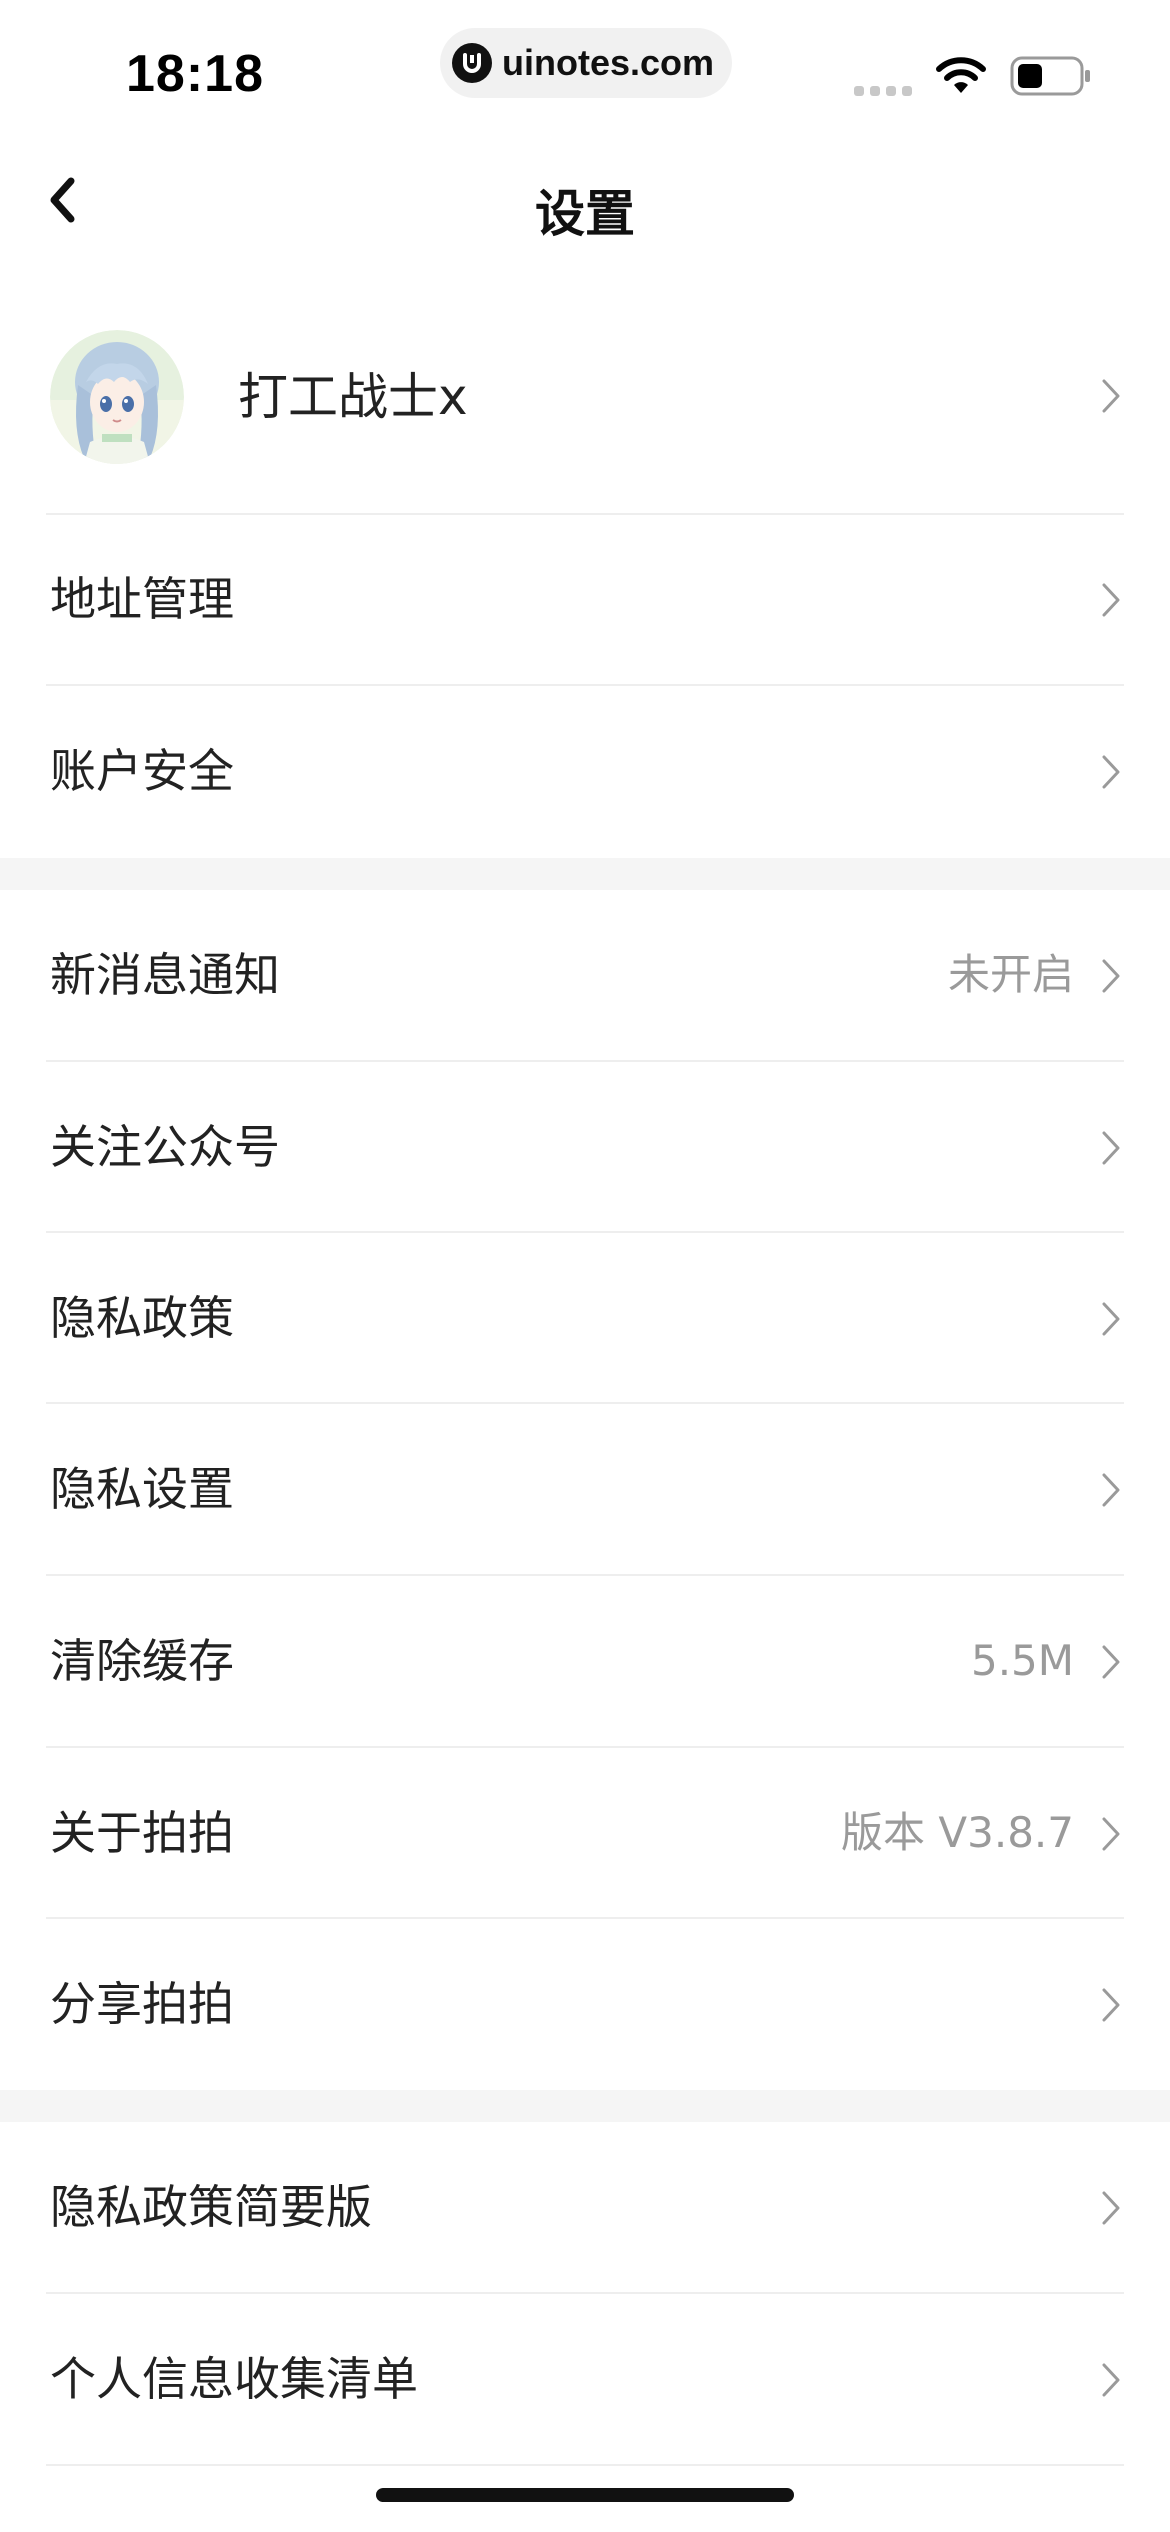 The image size is (1170, 2532). I want to click on list-item-personal-info-list: 个人信息收集清单, so click(585, 2379).